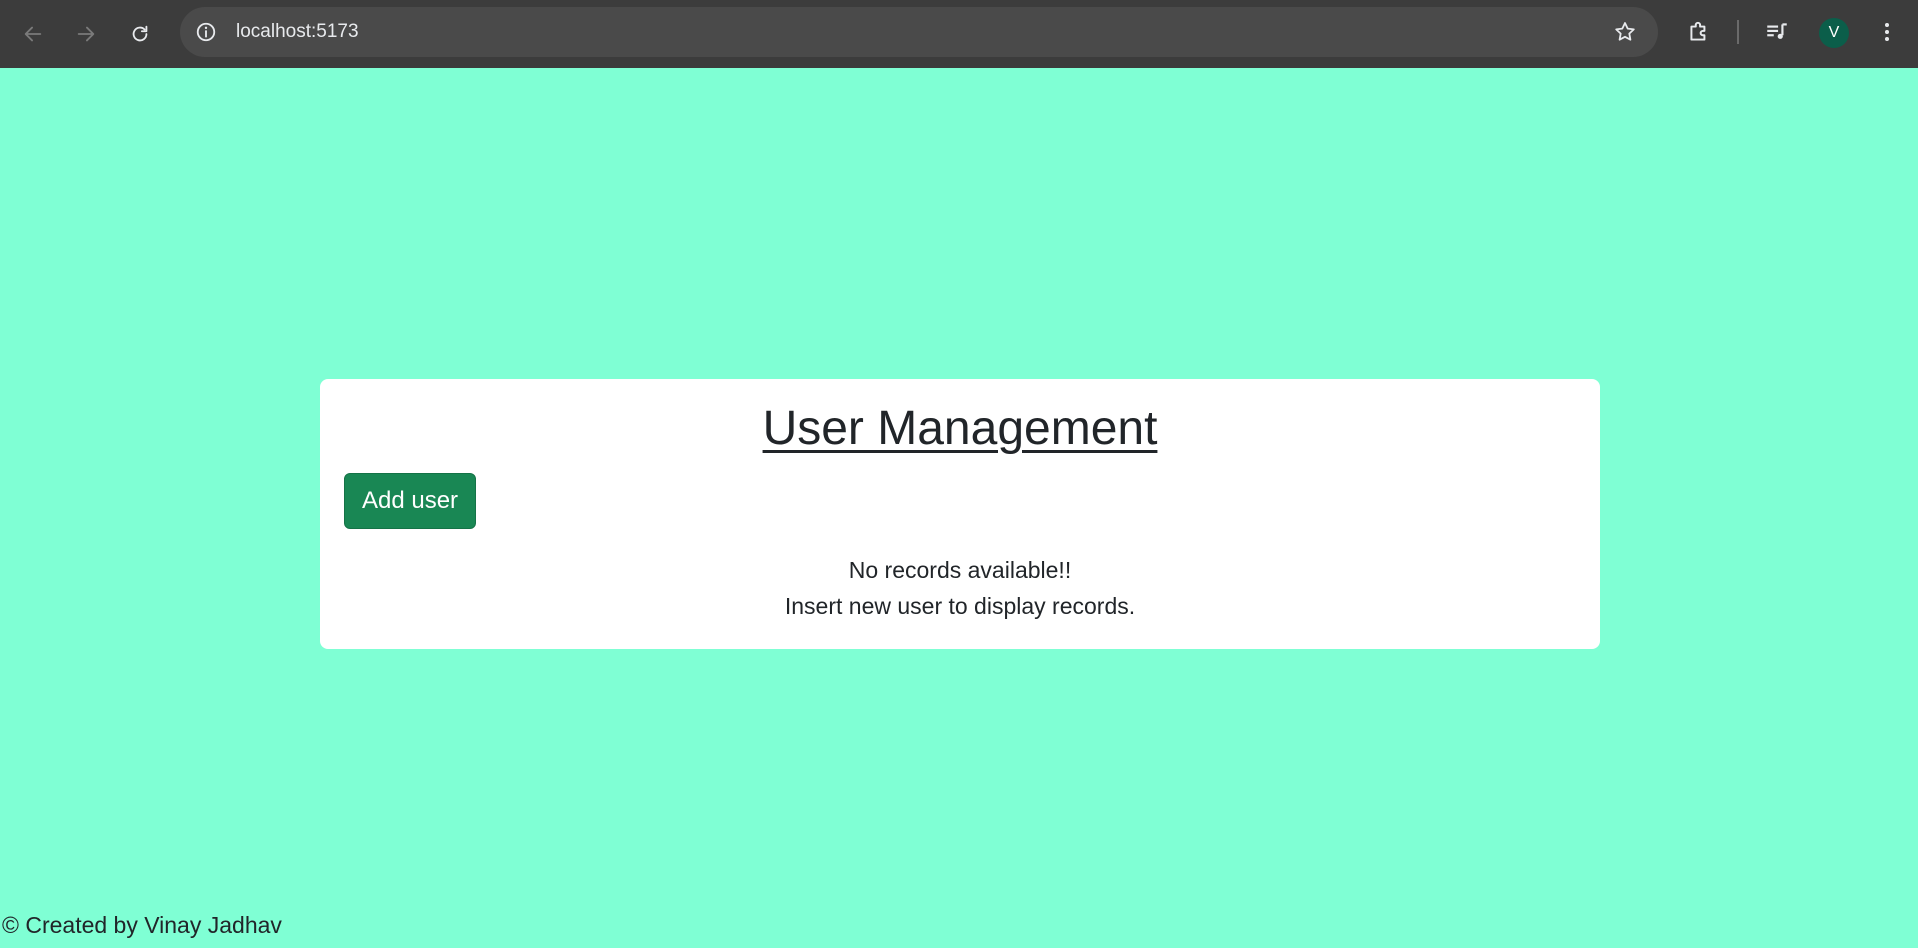 Image resolution: width=1918 pixels, height=948 pixels. I want to click on back-button, so click(33, 34).